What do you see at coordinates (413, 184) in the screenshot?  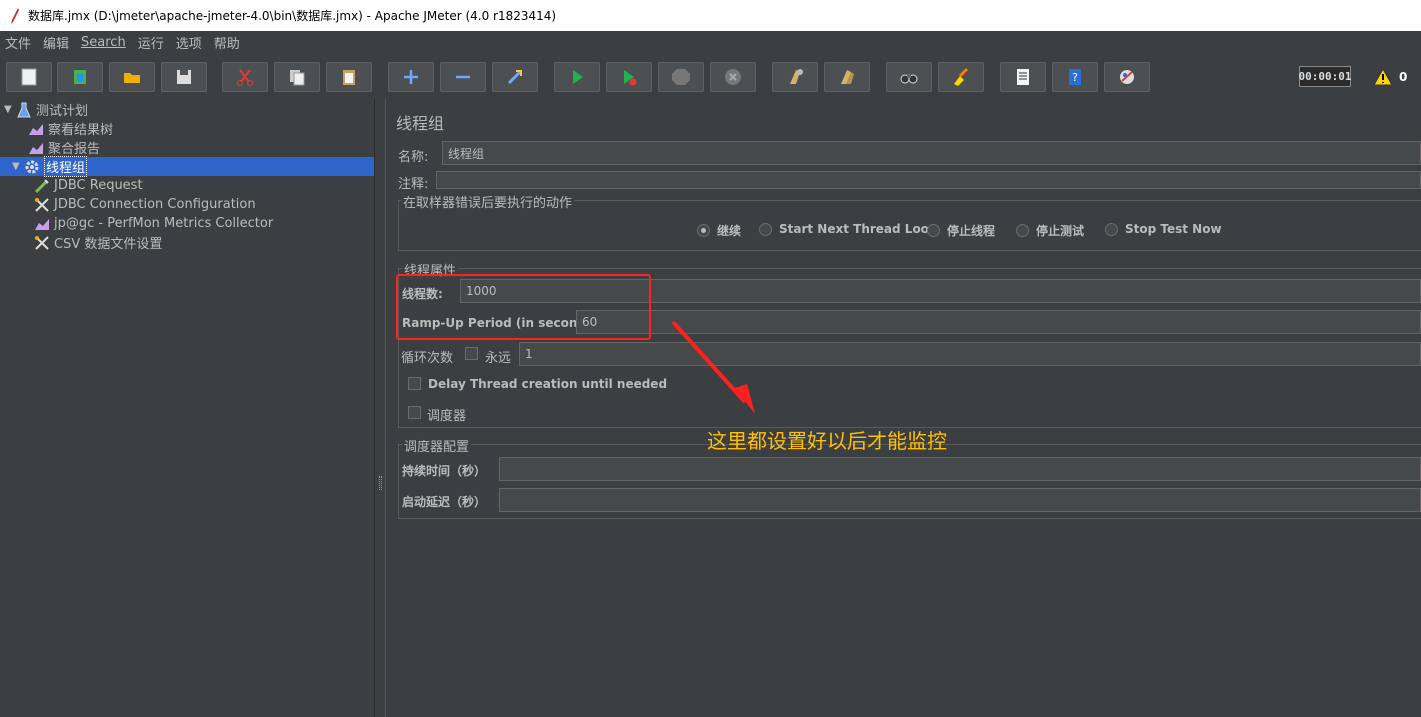 I see `comment-label: 注释:` at bounding box center [413, 184].